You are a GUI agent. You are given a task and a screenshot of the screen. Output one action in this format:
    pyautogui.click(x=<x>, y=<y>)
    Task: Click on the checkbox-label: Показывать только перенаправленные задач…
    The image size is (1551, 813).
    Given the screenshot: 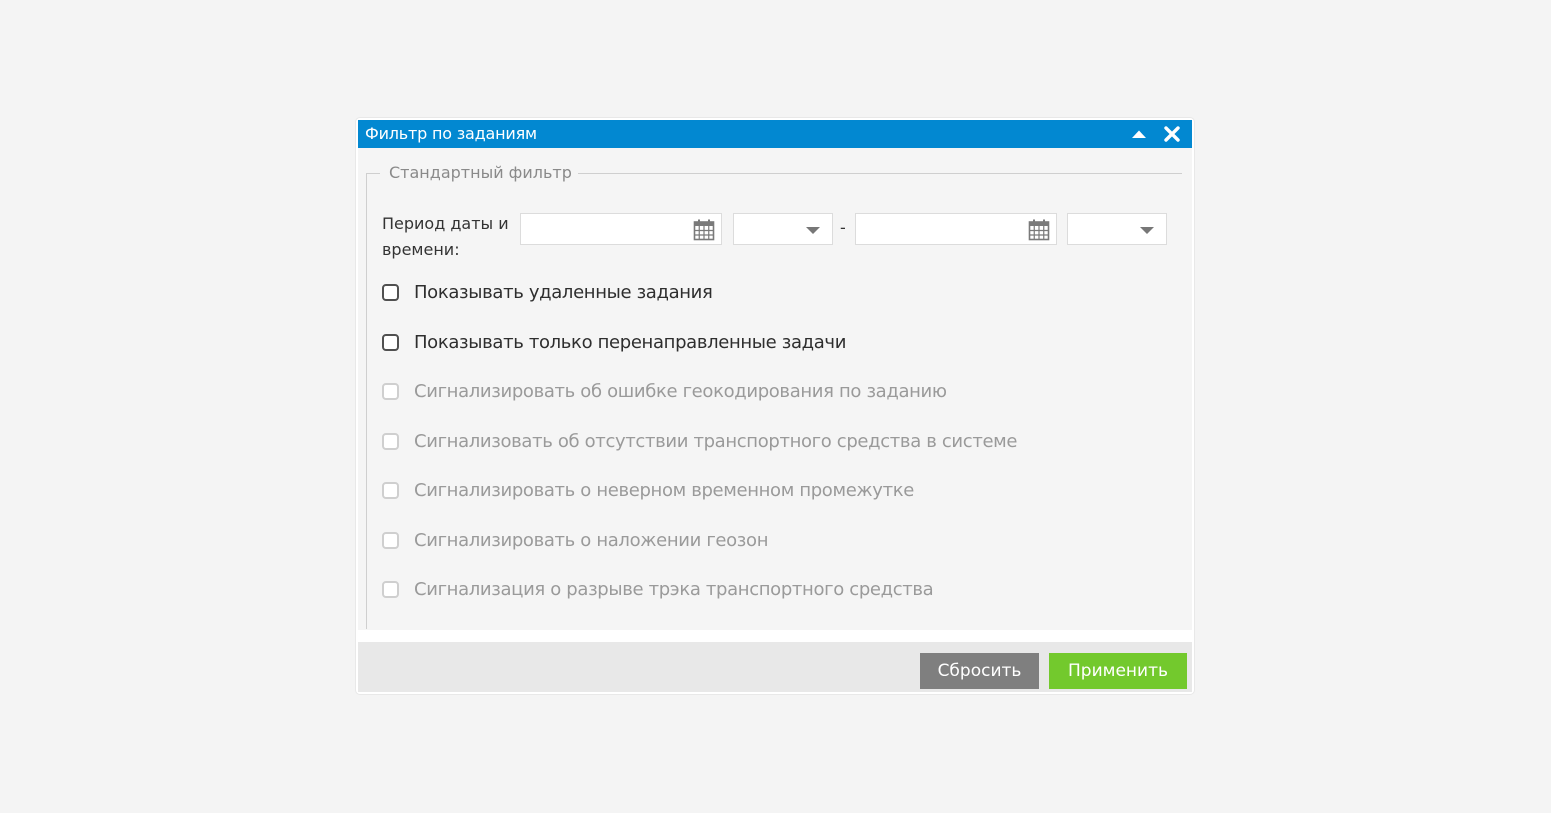 What is the action you would take?
    pyautogui.click(x=630, y=342)
    